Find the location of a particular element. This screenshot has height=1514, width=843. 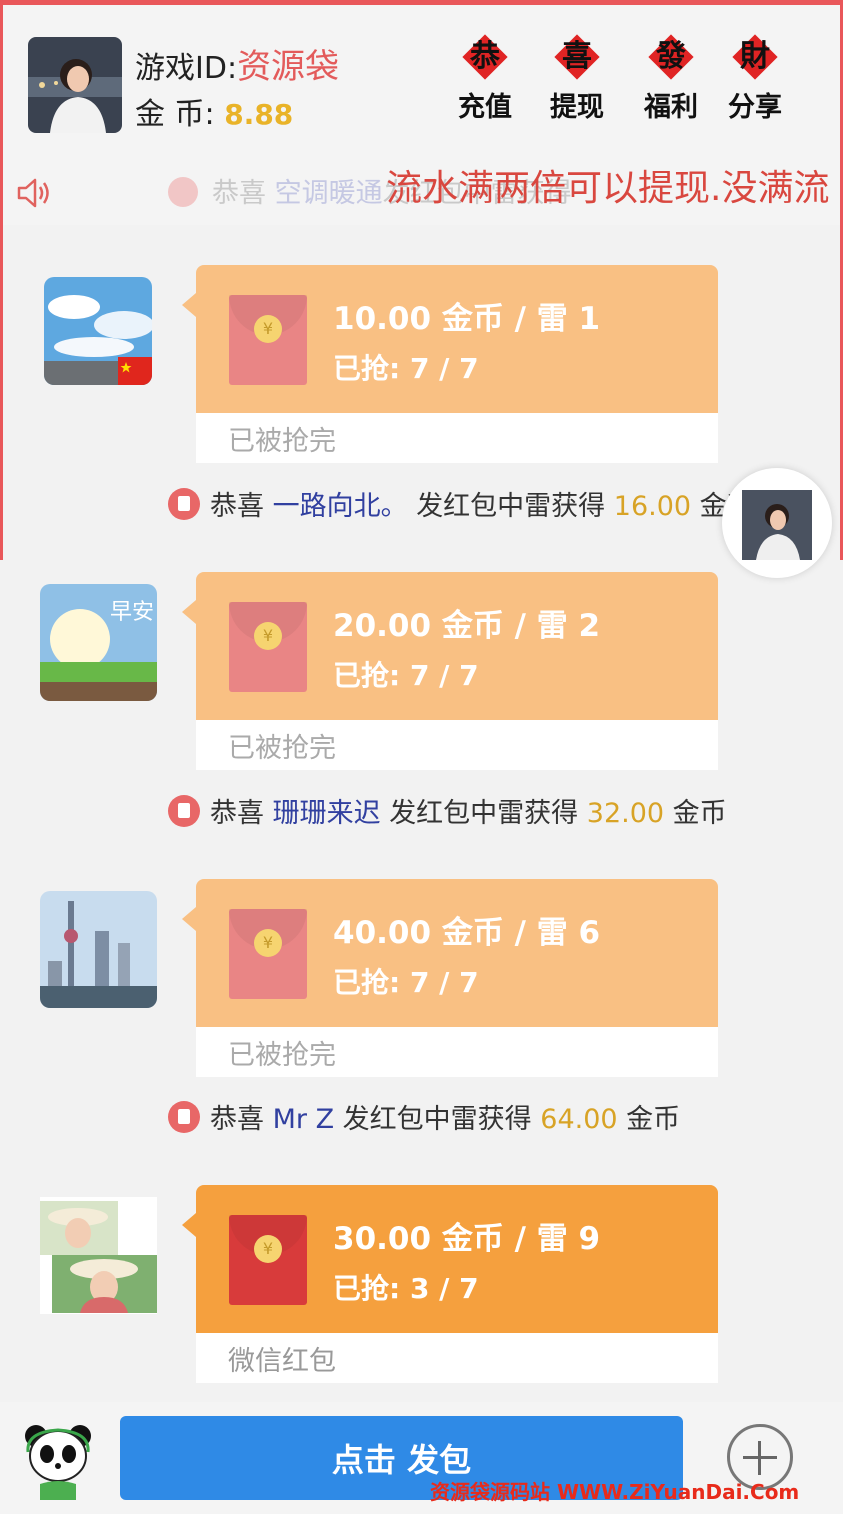

win-notice: 恭喜 珊珊来迟 发红包中雷获得 32.00 金币 is located at coordinates (498, 811).